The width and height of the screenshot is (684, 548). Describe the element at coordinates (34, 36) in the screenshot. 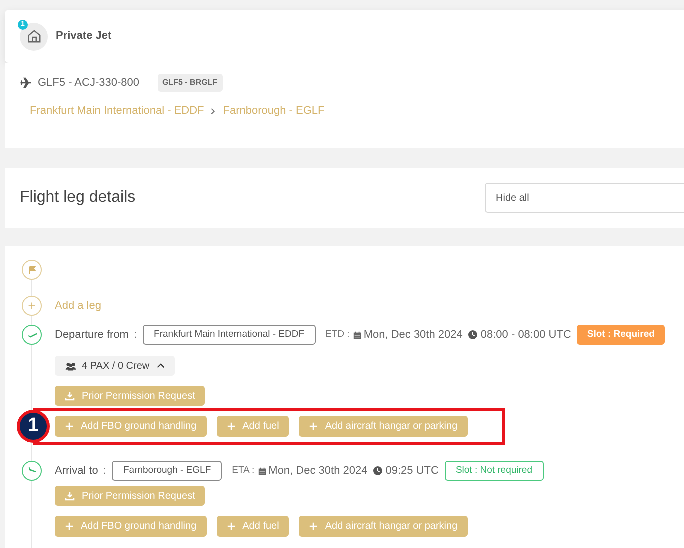

I see `home-icon` at that location.